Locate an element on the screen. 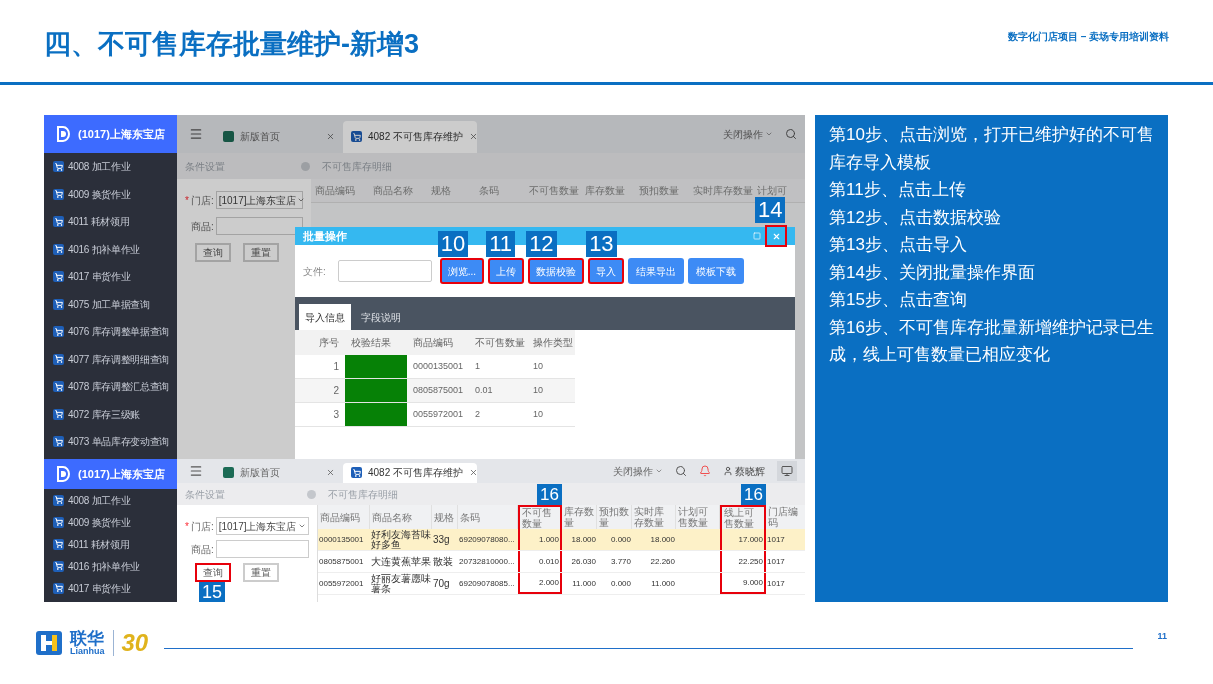 This screenshot has height=684, width=1213. user-menu: 蔡晓辉 is located at coordinates (744, 471).